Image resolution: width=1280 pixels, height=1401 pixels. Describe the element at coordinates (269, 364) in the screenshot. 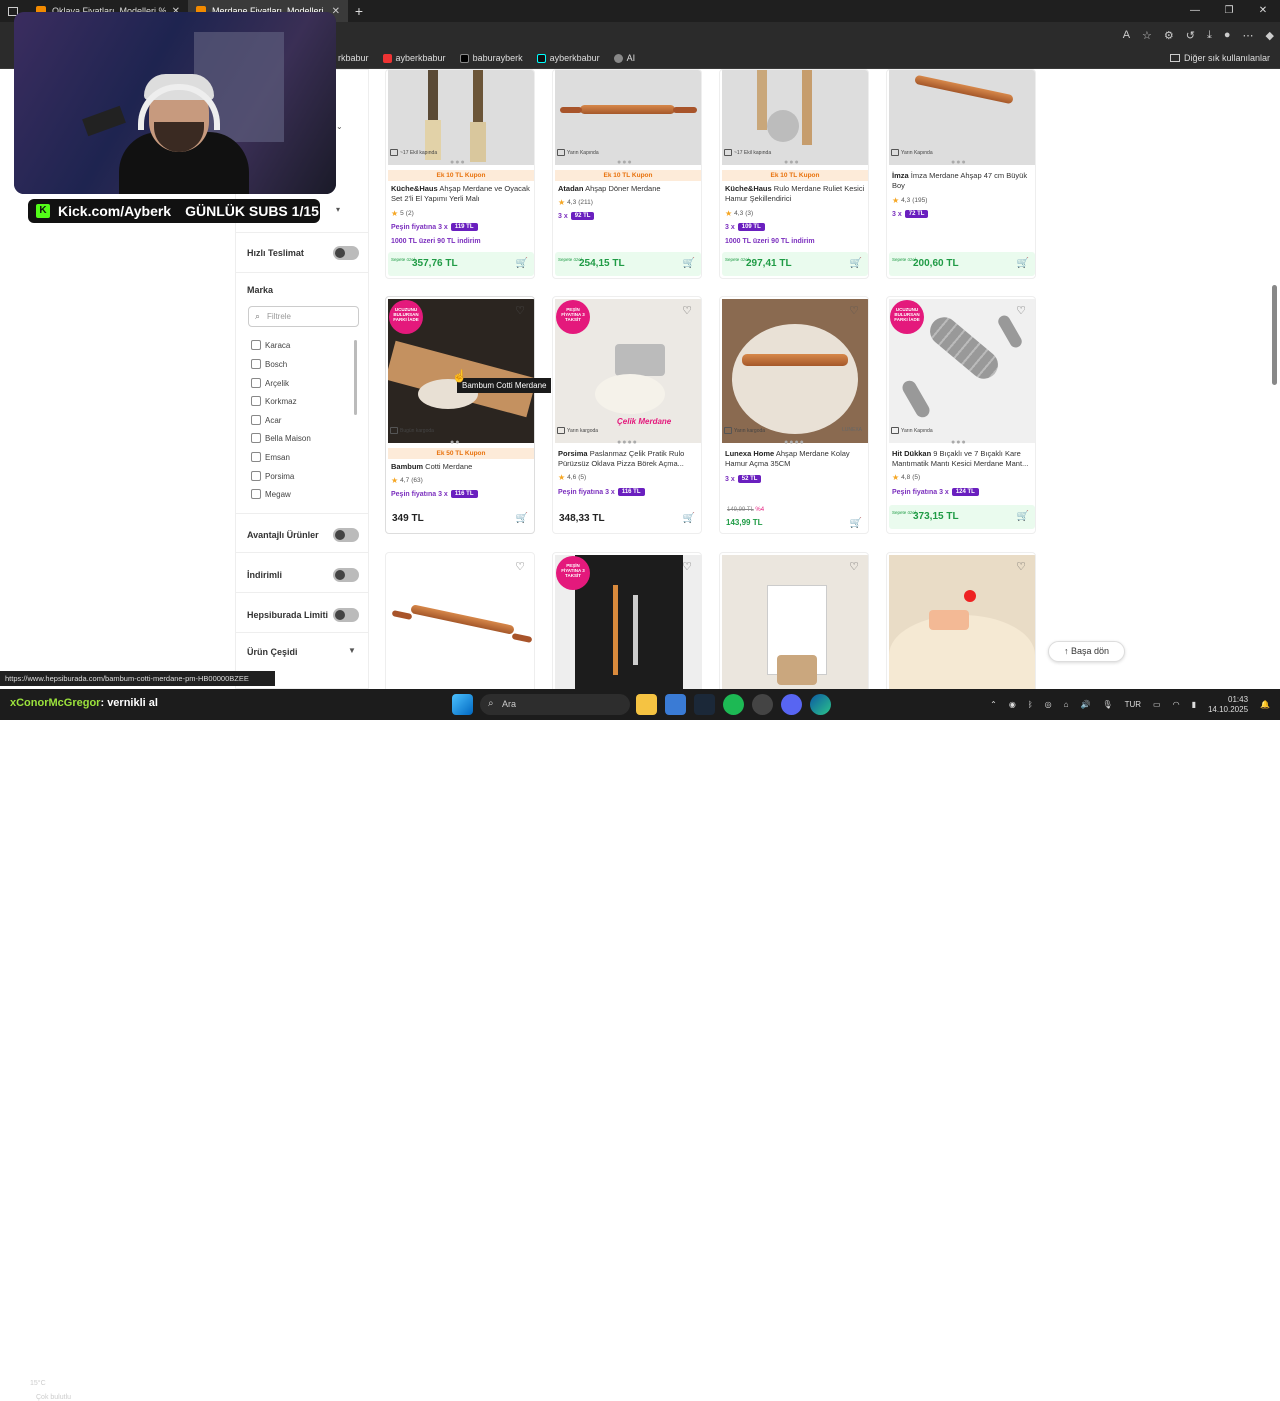

I see `brand-checkbox-bosch: Bosch` at that location.